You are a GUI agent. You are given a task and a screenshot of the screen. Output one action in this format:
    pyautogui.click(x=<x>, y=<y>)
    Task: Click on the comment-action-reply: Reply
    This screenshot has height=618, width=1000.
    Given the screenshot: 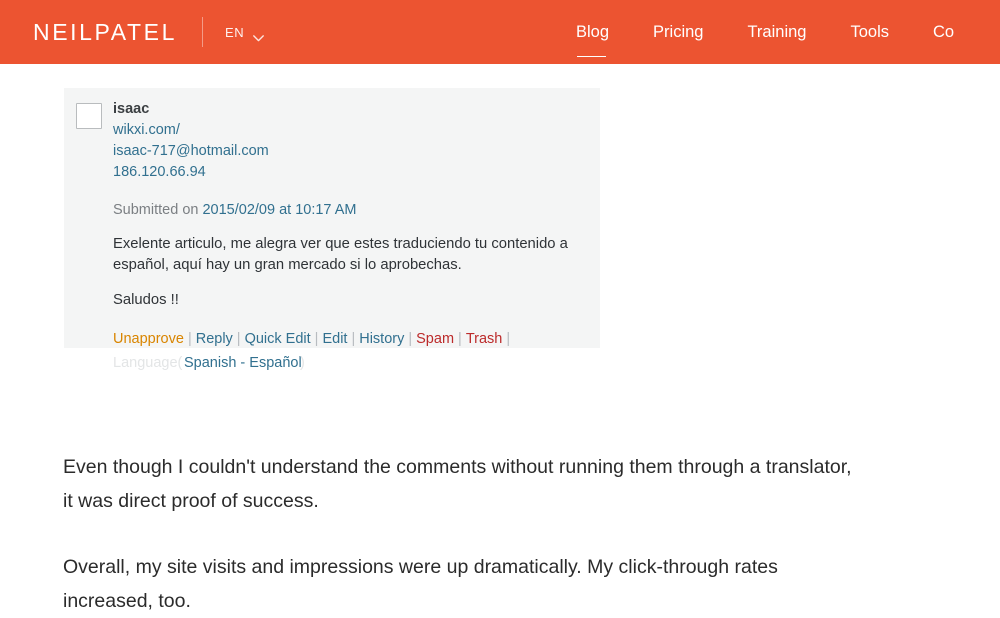 What is the action you would take?
    pyautogui.click(x=214, y=339)
    